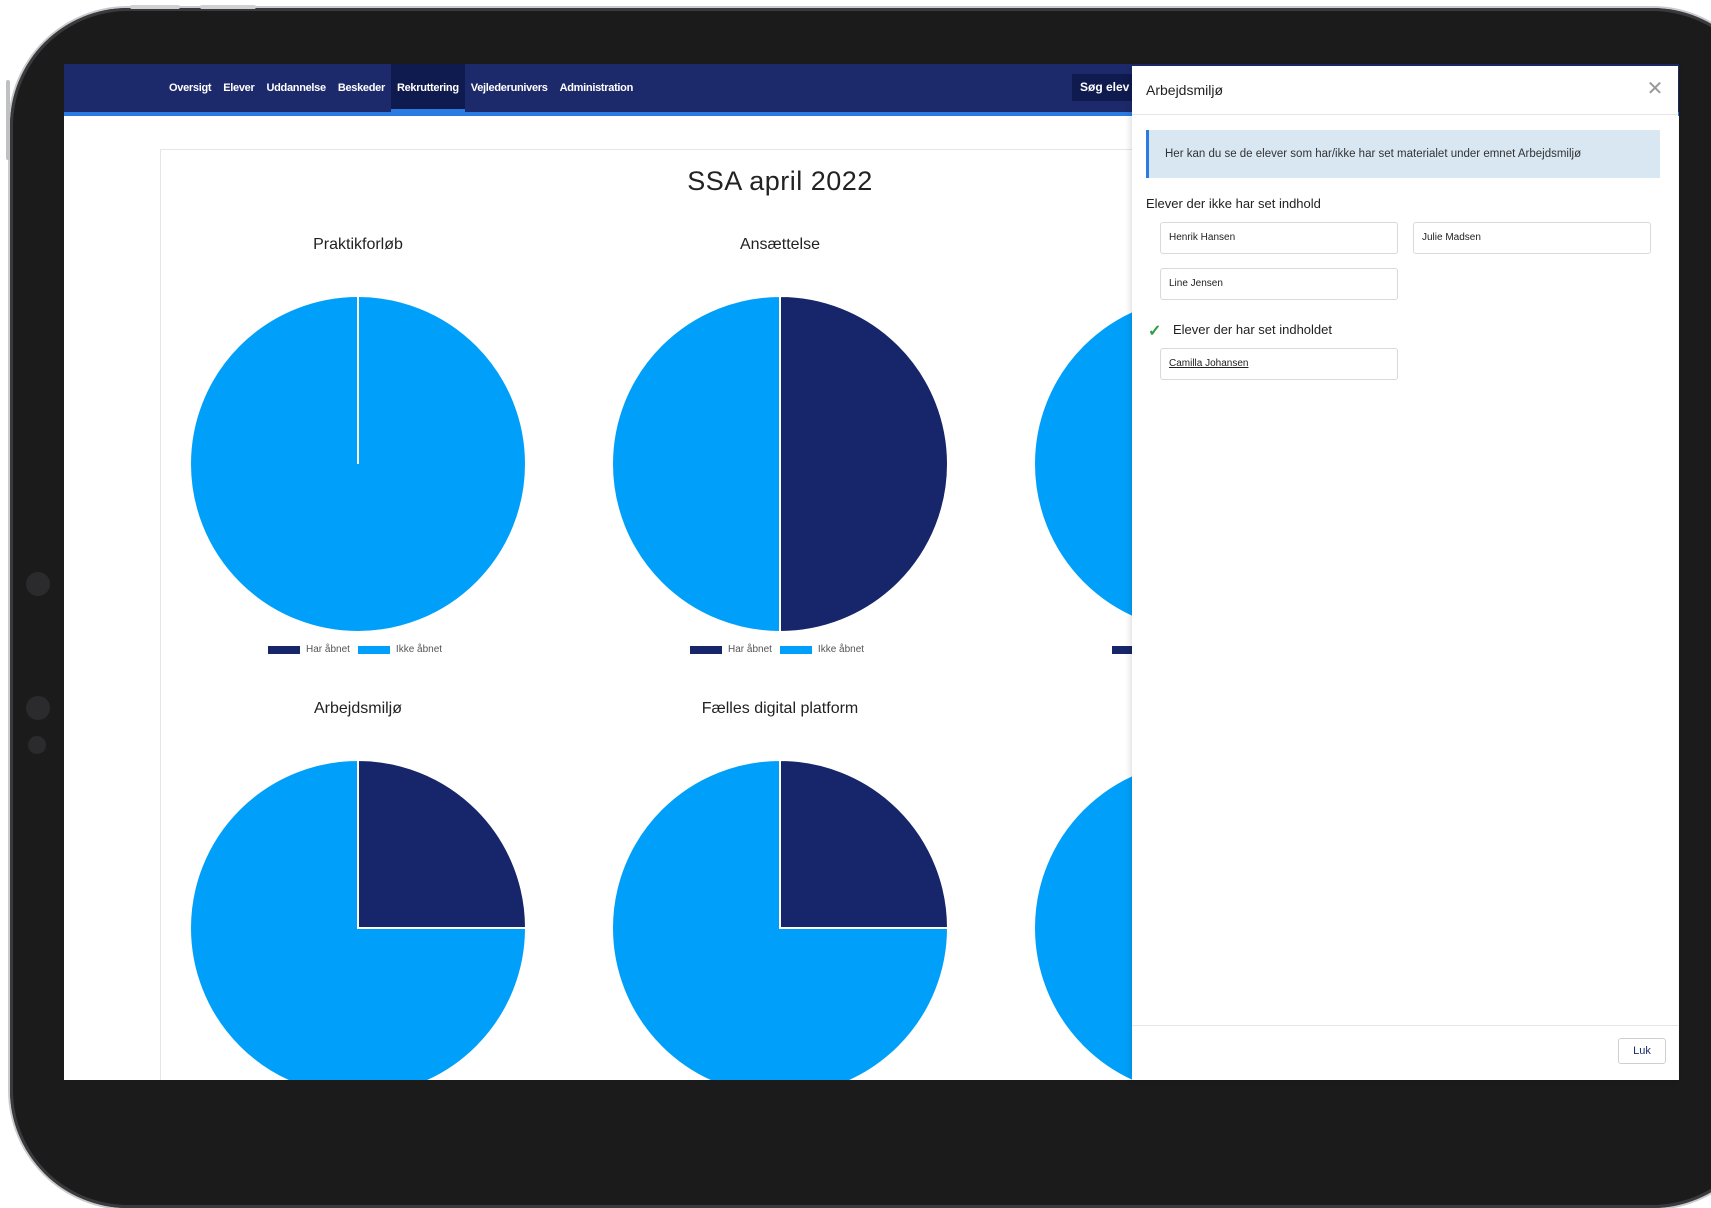 This screenshot has height=1208, width=1711. I want to click on power-button, so click(8, 120).